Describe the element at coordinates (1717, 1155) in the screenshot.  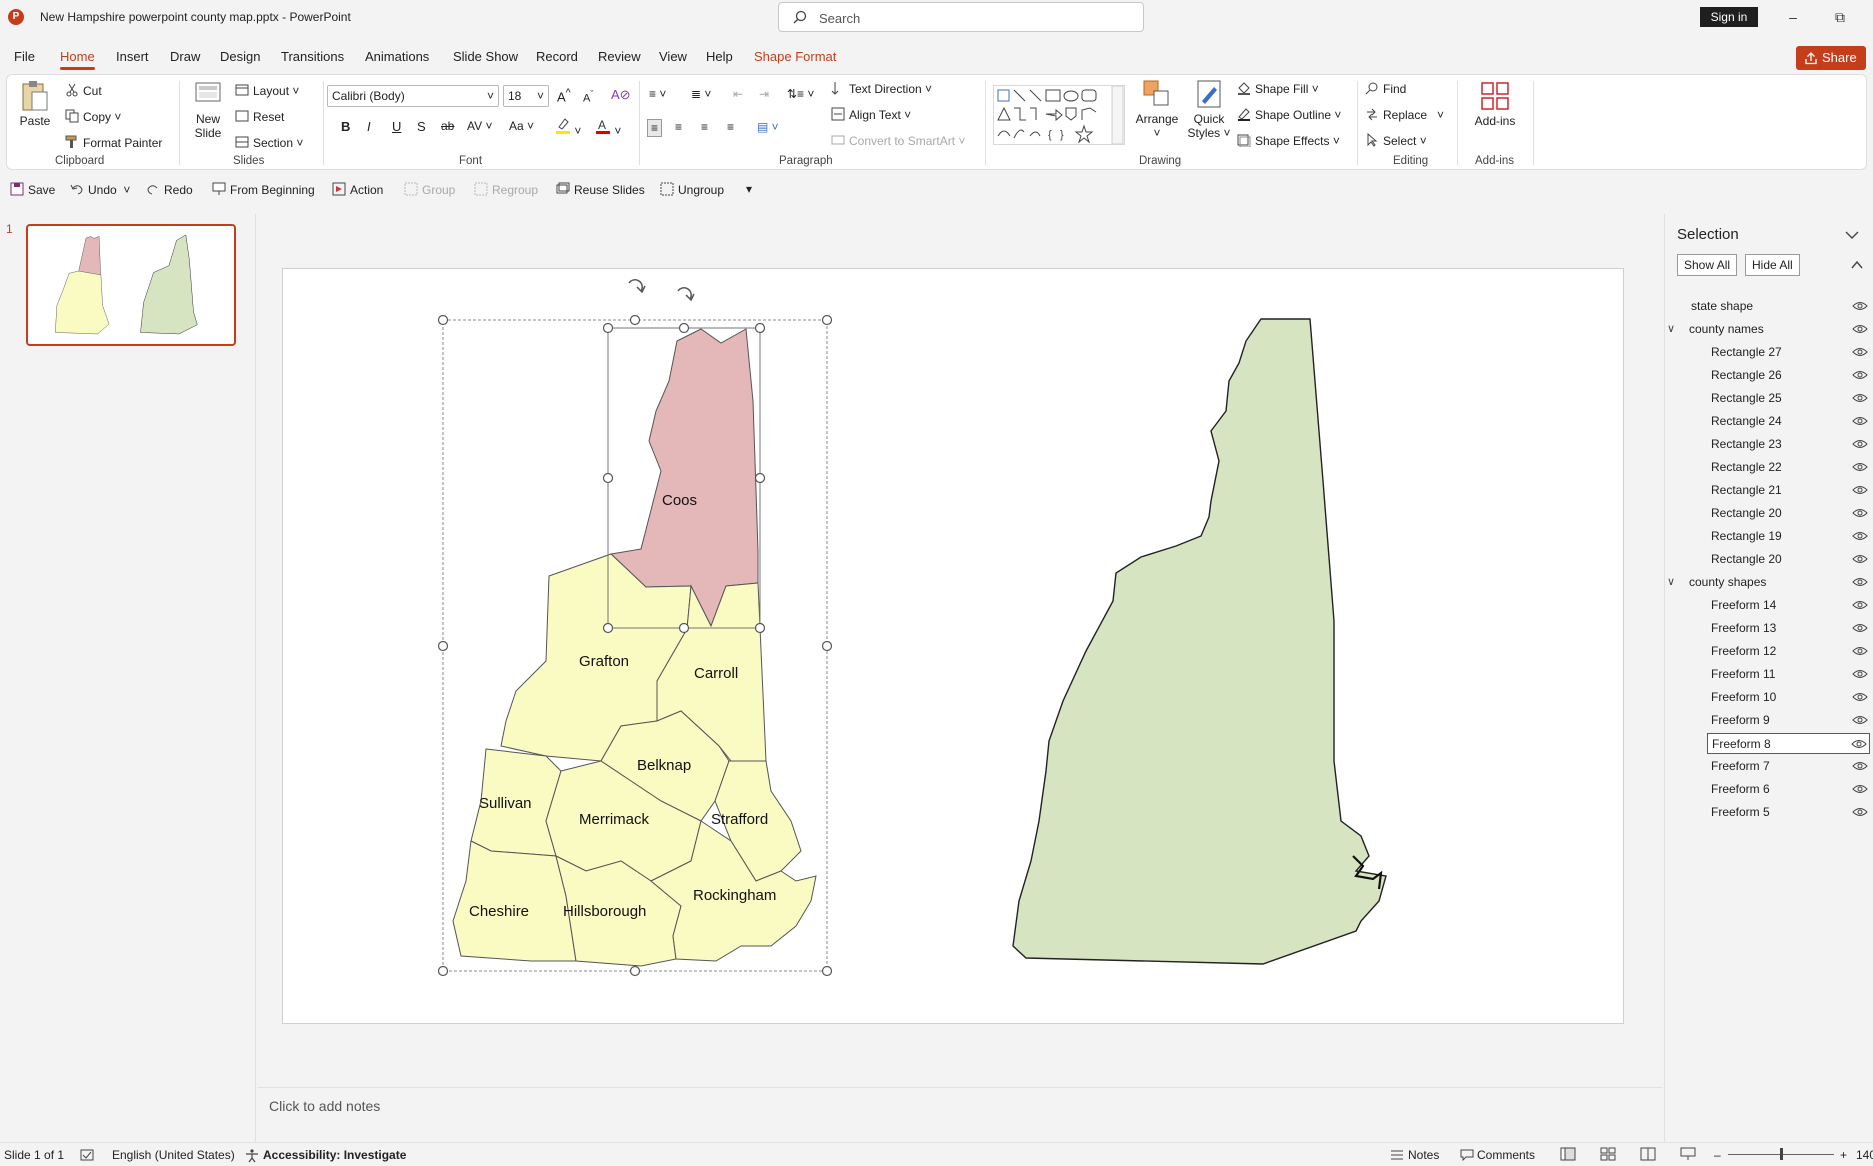
I see `zoom-out-button: –` at that location.